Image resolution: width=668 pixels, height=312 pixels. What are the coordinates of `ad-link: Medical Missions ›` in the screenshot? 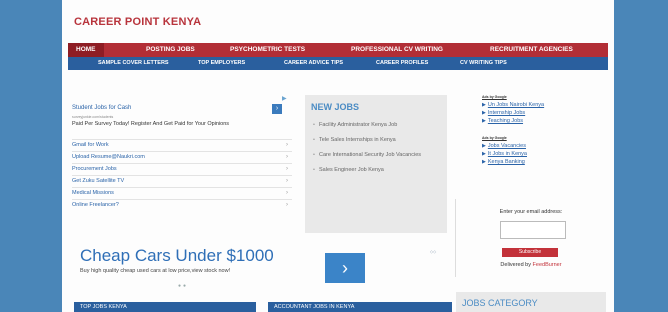 It's located at (182, 193).